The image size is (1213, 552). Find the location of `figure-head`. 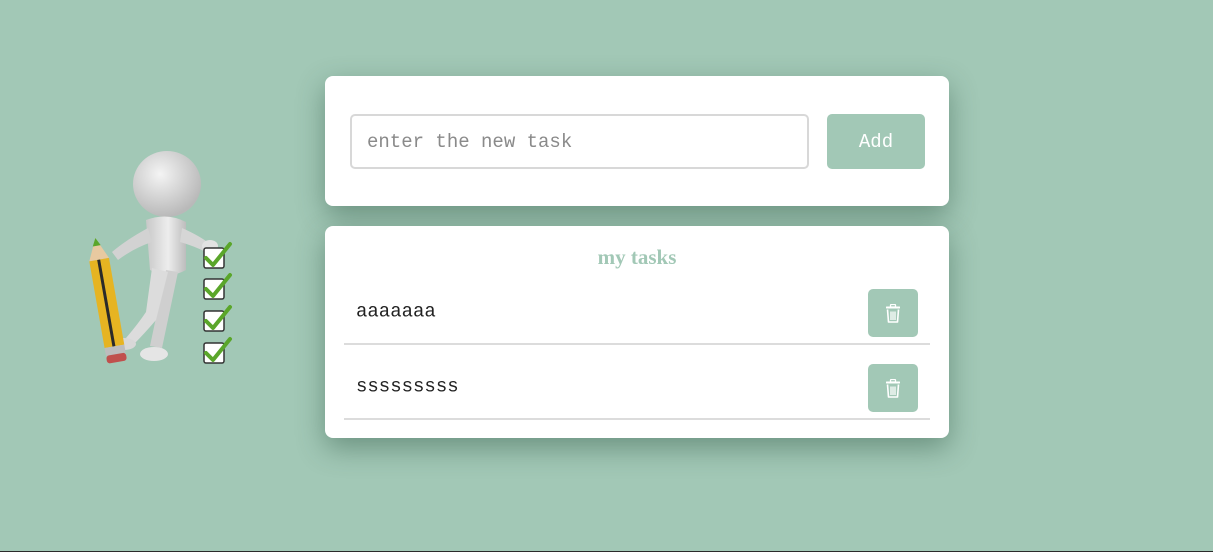

figure-head is located at coordinates (167, 184).